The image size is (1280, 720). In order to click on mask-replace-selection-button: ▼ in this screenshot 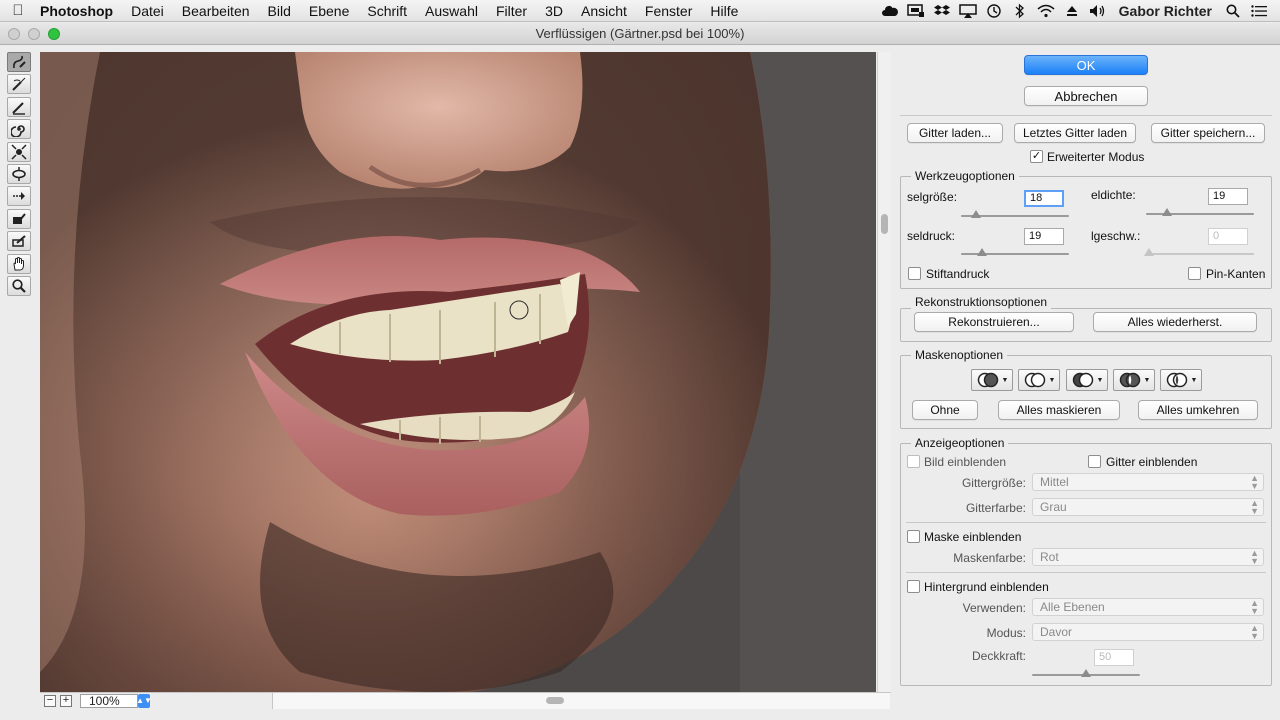, I will do `click(992, 380)`.